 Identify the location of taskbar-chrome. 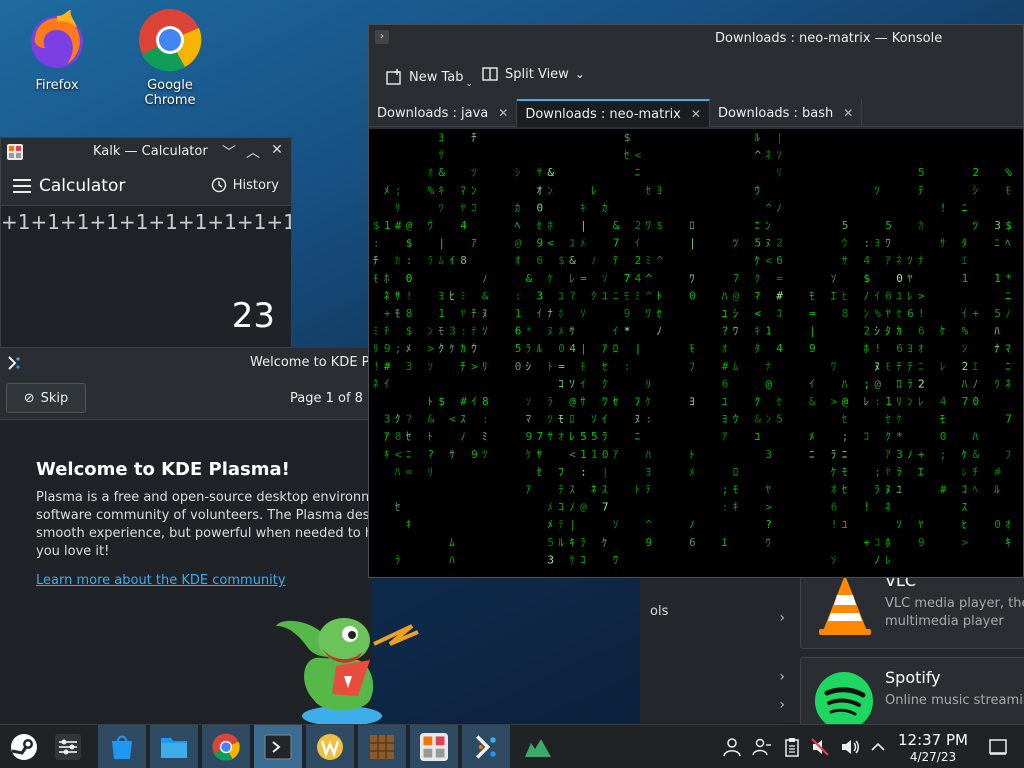
(226, 746).